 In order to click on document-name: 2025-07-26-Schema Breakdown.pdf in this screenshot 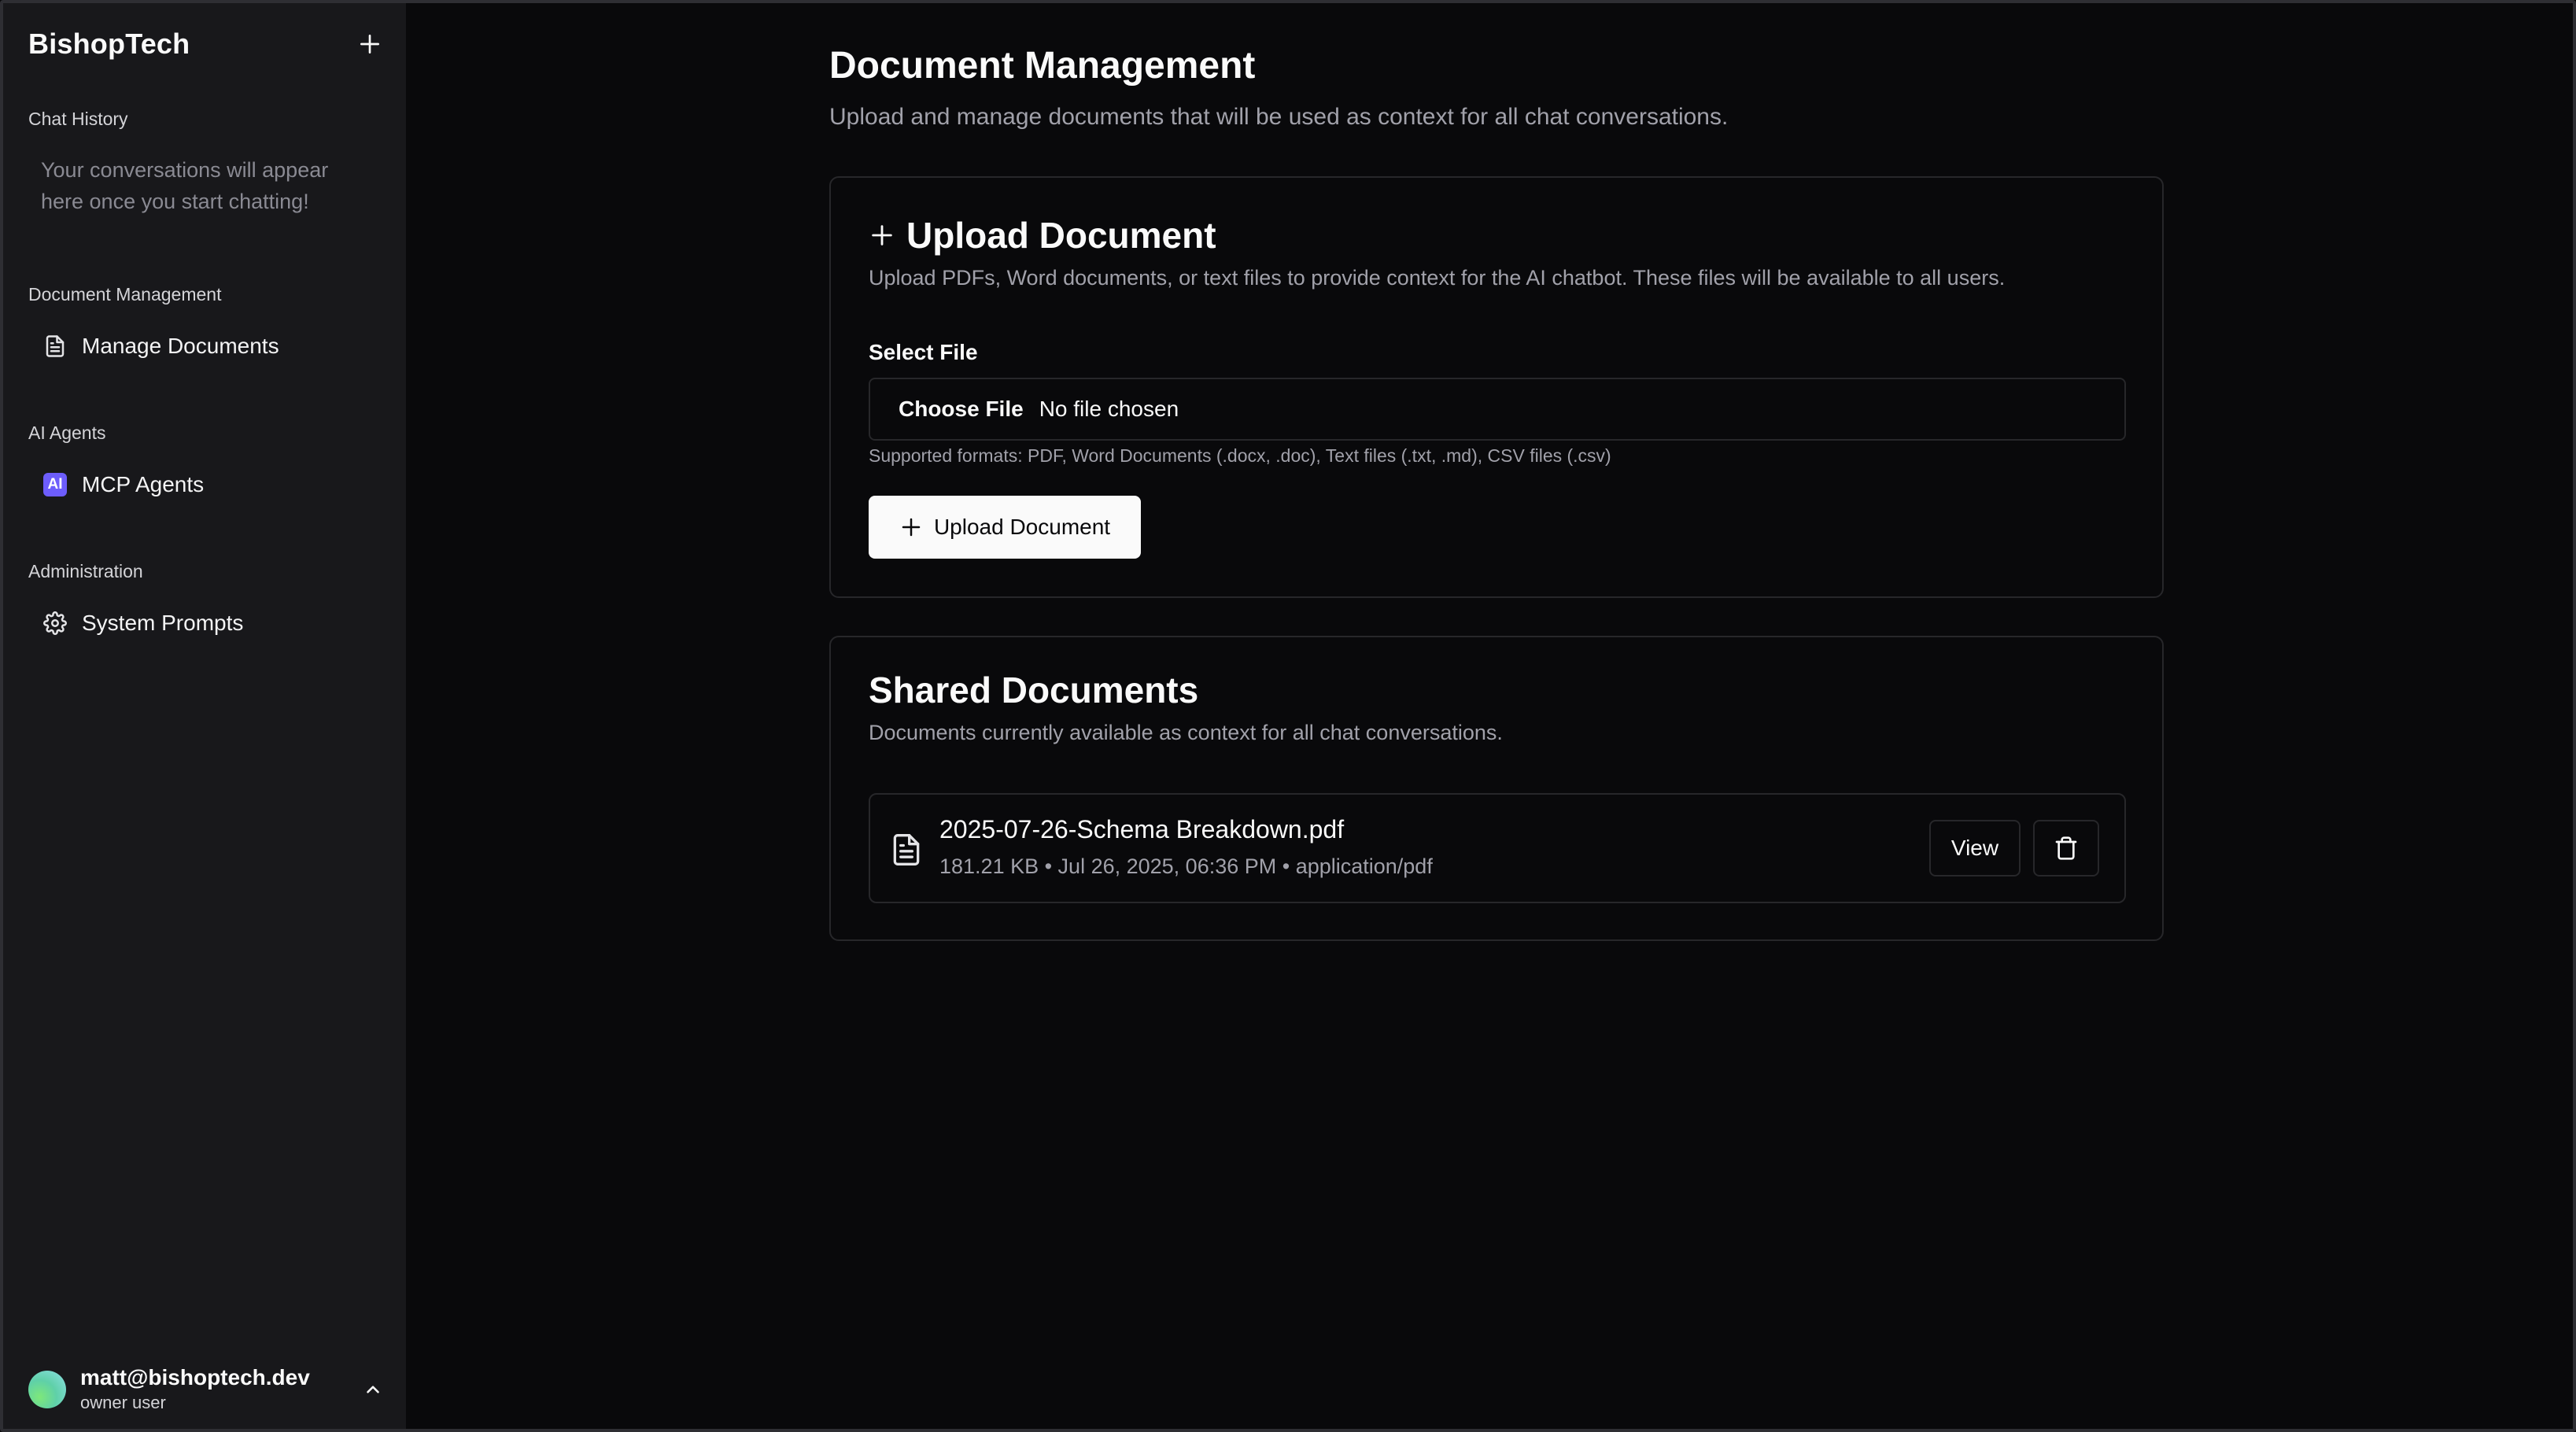, I will do `click(1142, 829)`.